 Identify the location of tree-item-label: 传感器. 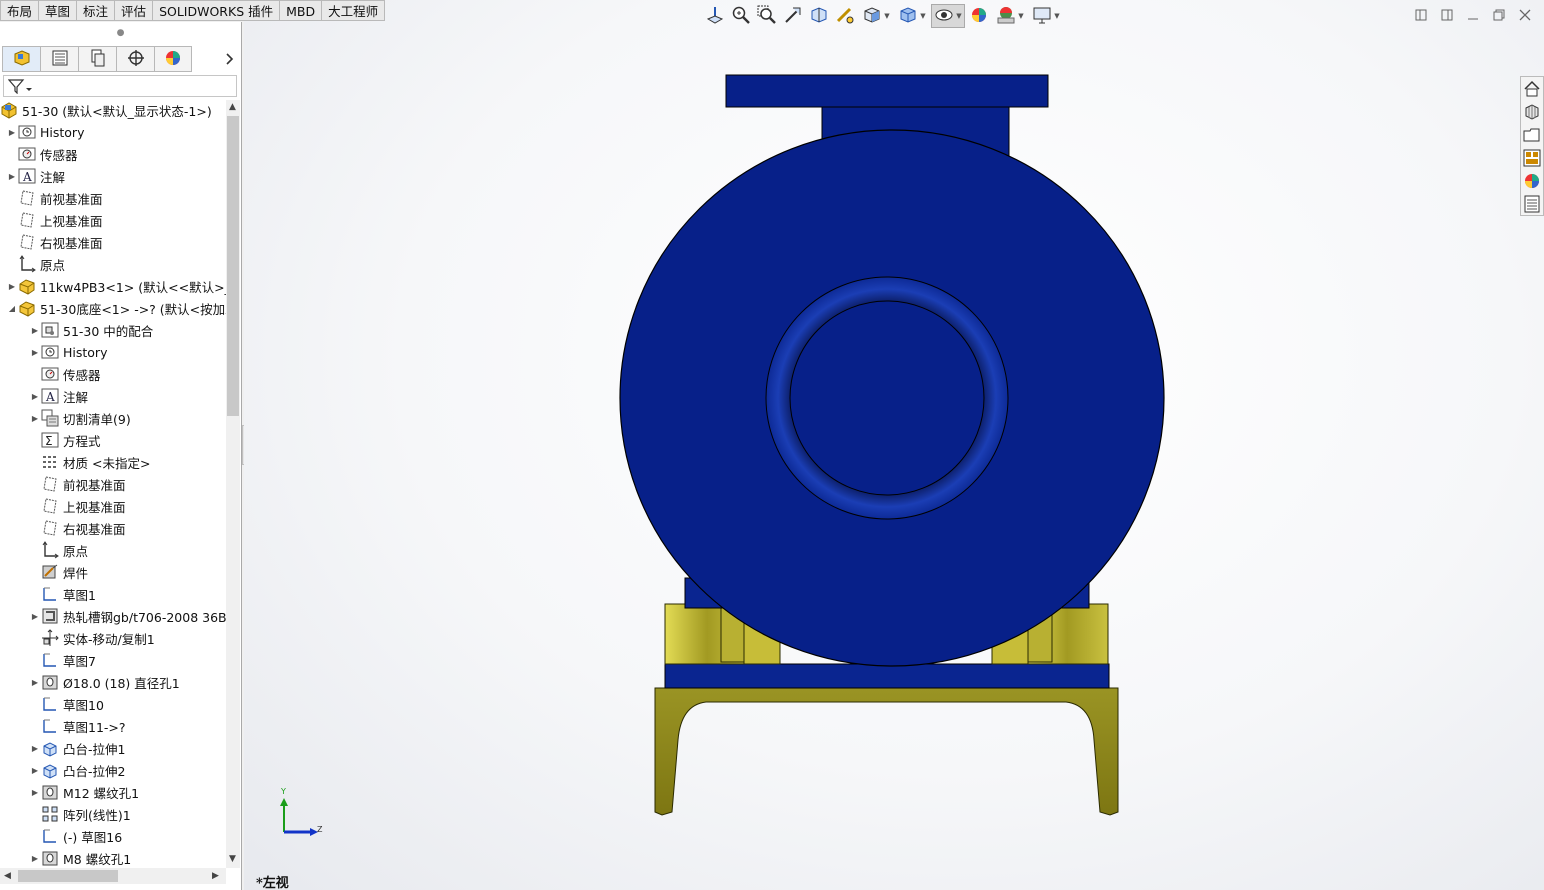
(82, 375).